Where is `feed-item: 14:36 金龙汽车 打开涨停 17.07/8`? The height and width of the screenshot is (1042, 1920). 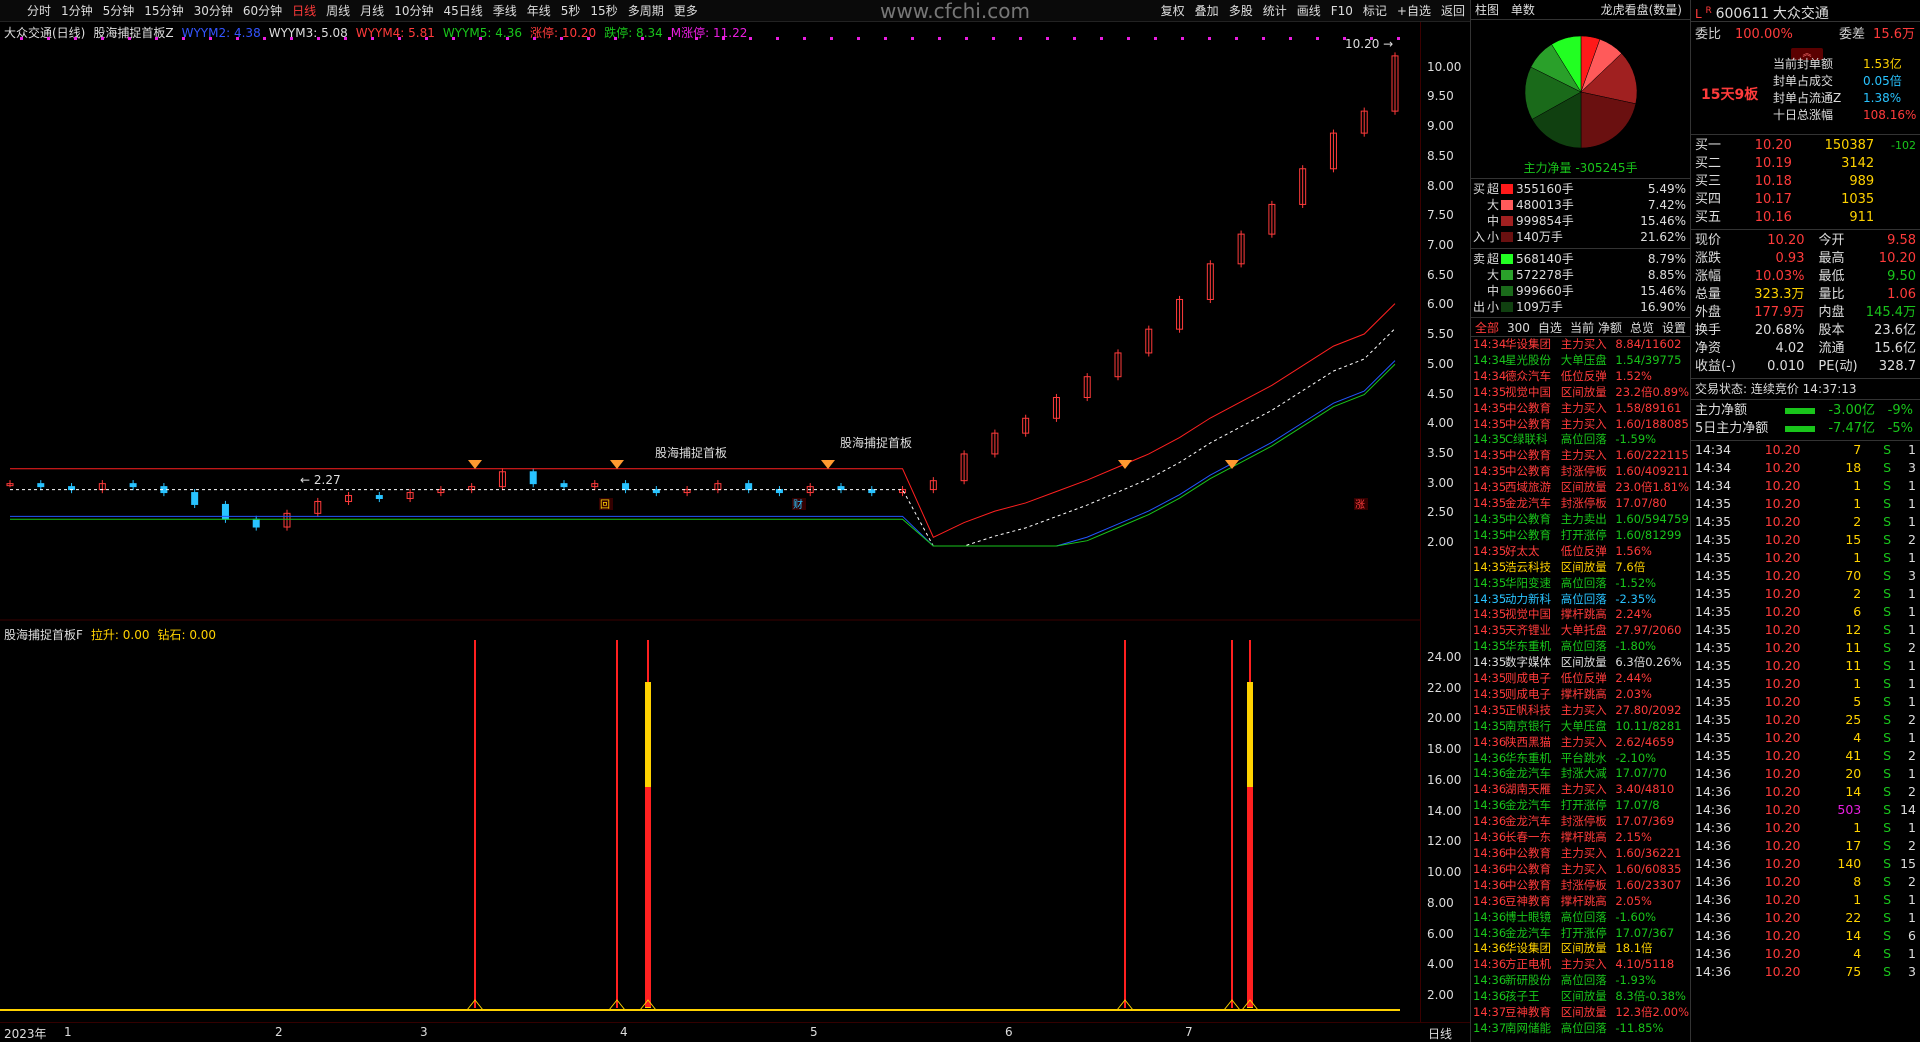 feed-item: 14:36 金龙汽车 打开涨停 17.07/8 is located at coordinates (1581, 806).